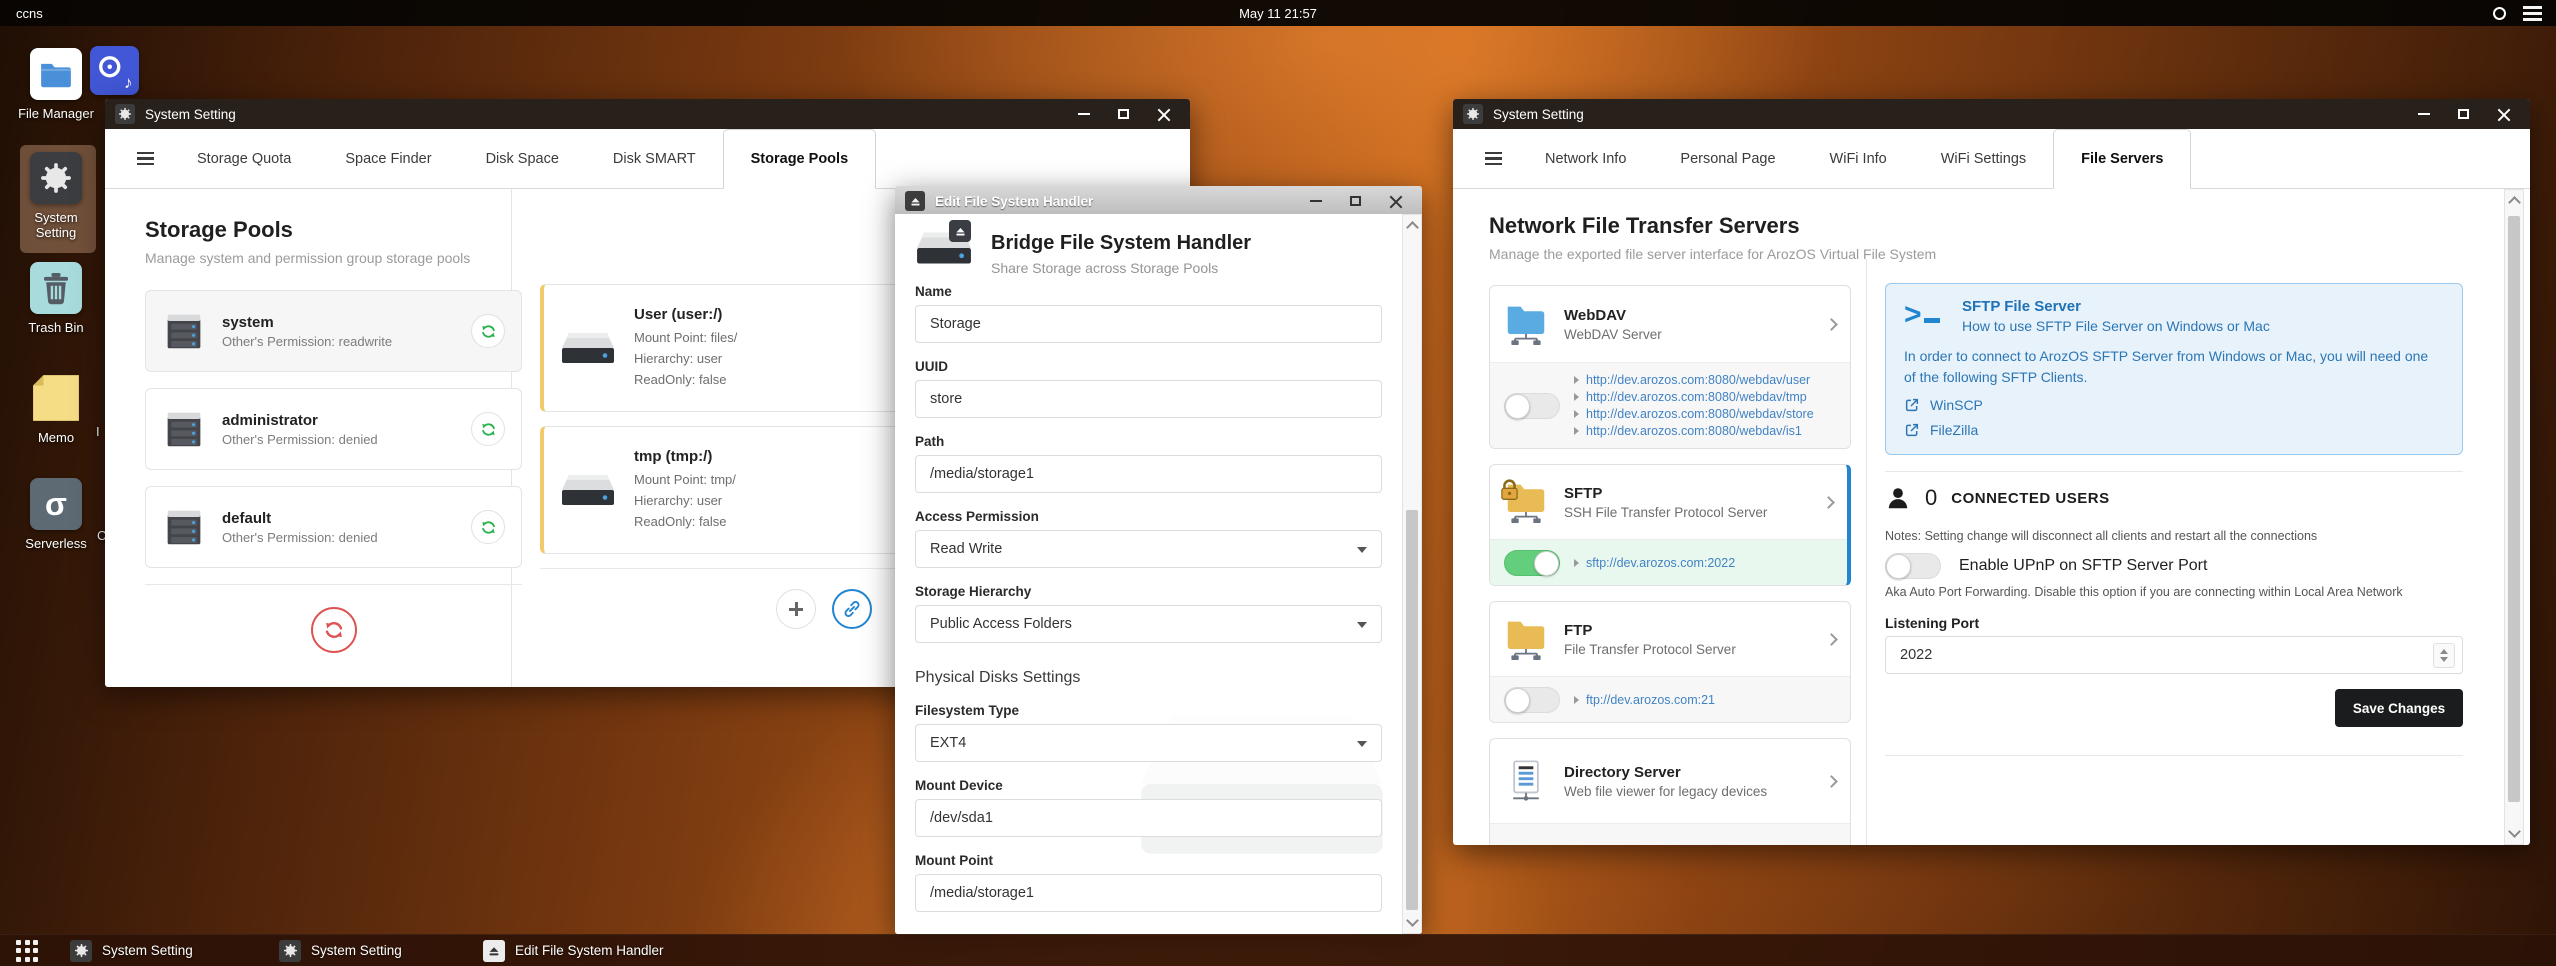  I want to click on webdav-url-link: http://dev.arozos.com:8080/webdav/store, so click(1700, 414).